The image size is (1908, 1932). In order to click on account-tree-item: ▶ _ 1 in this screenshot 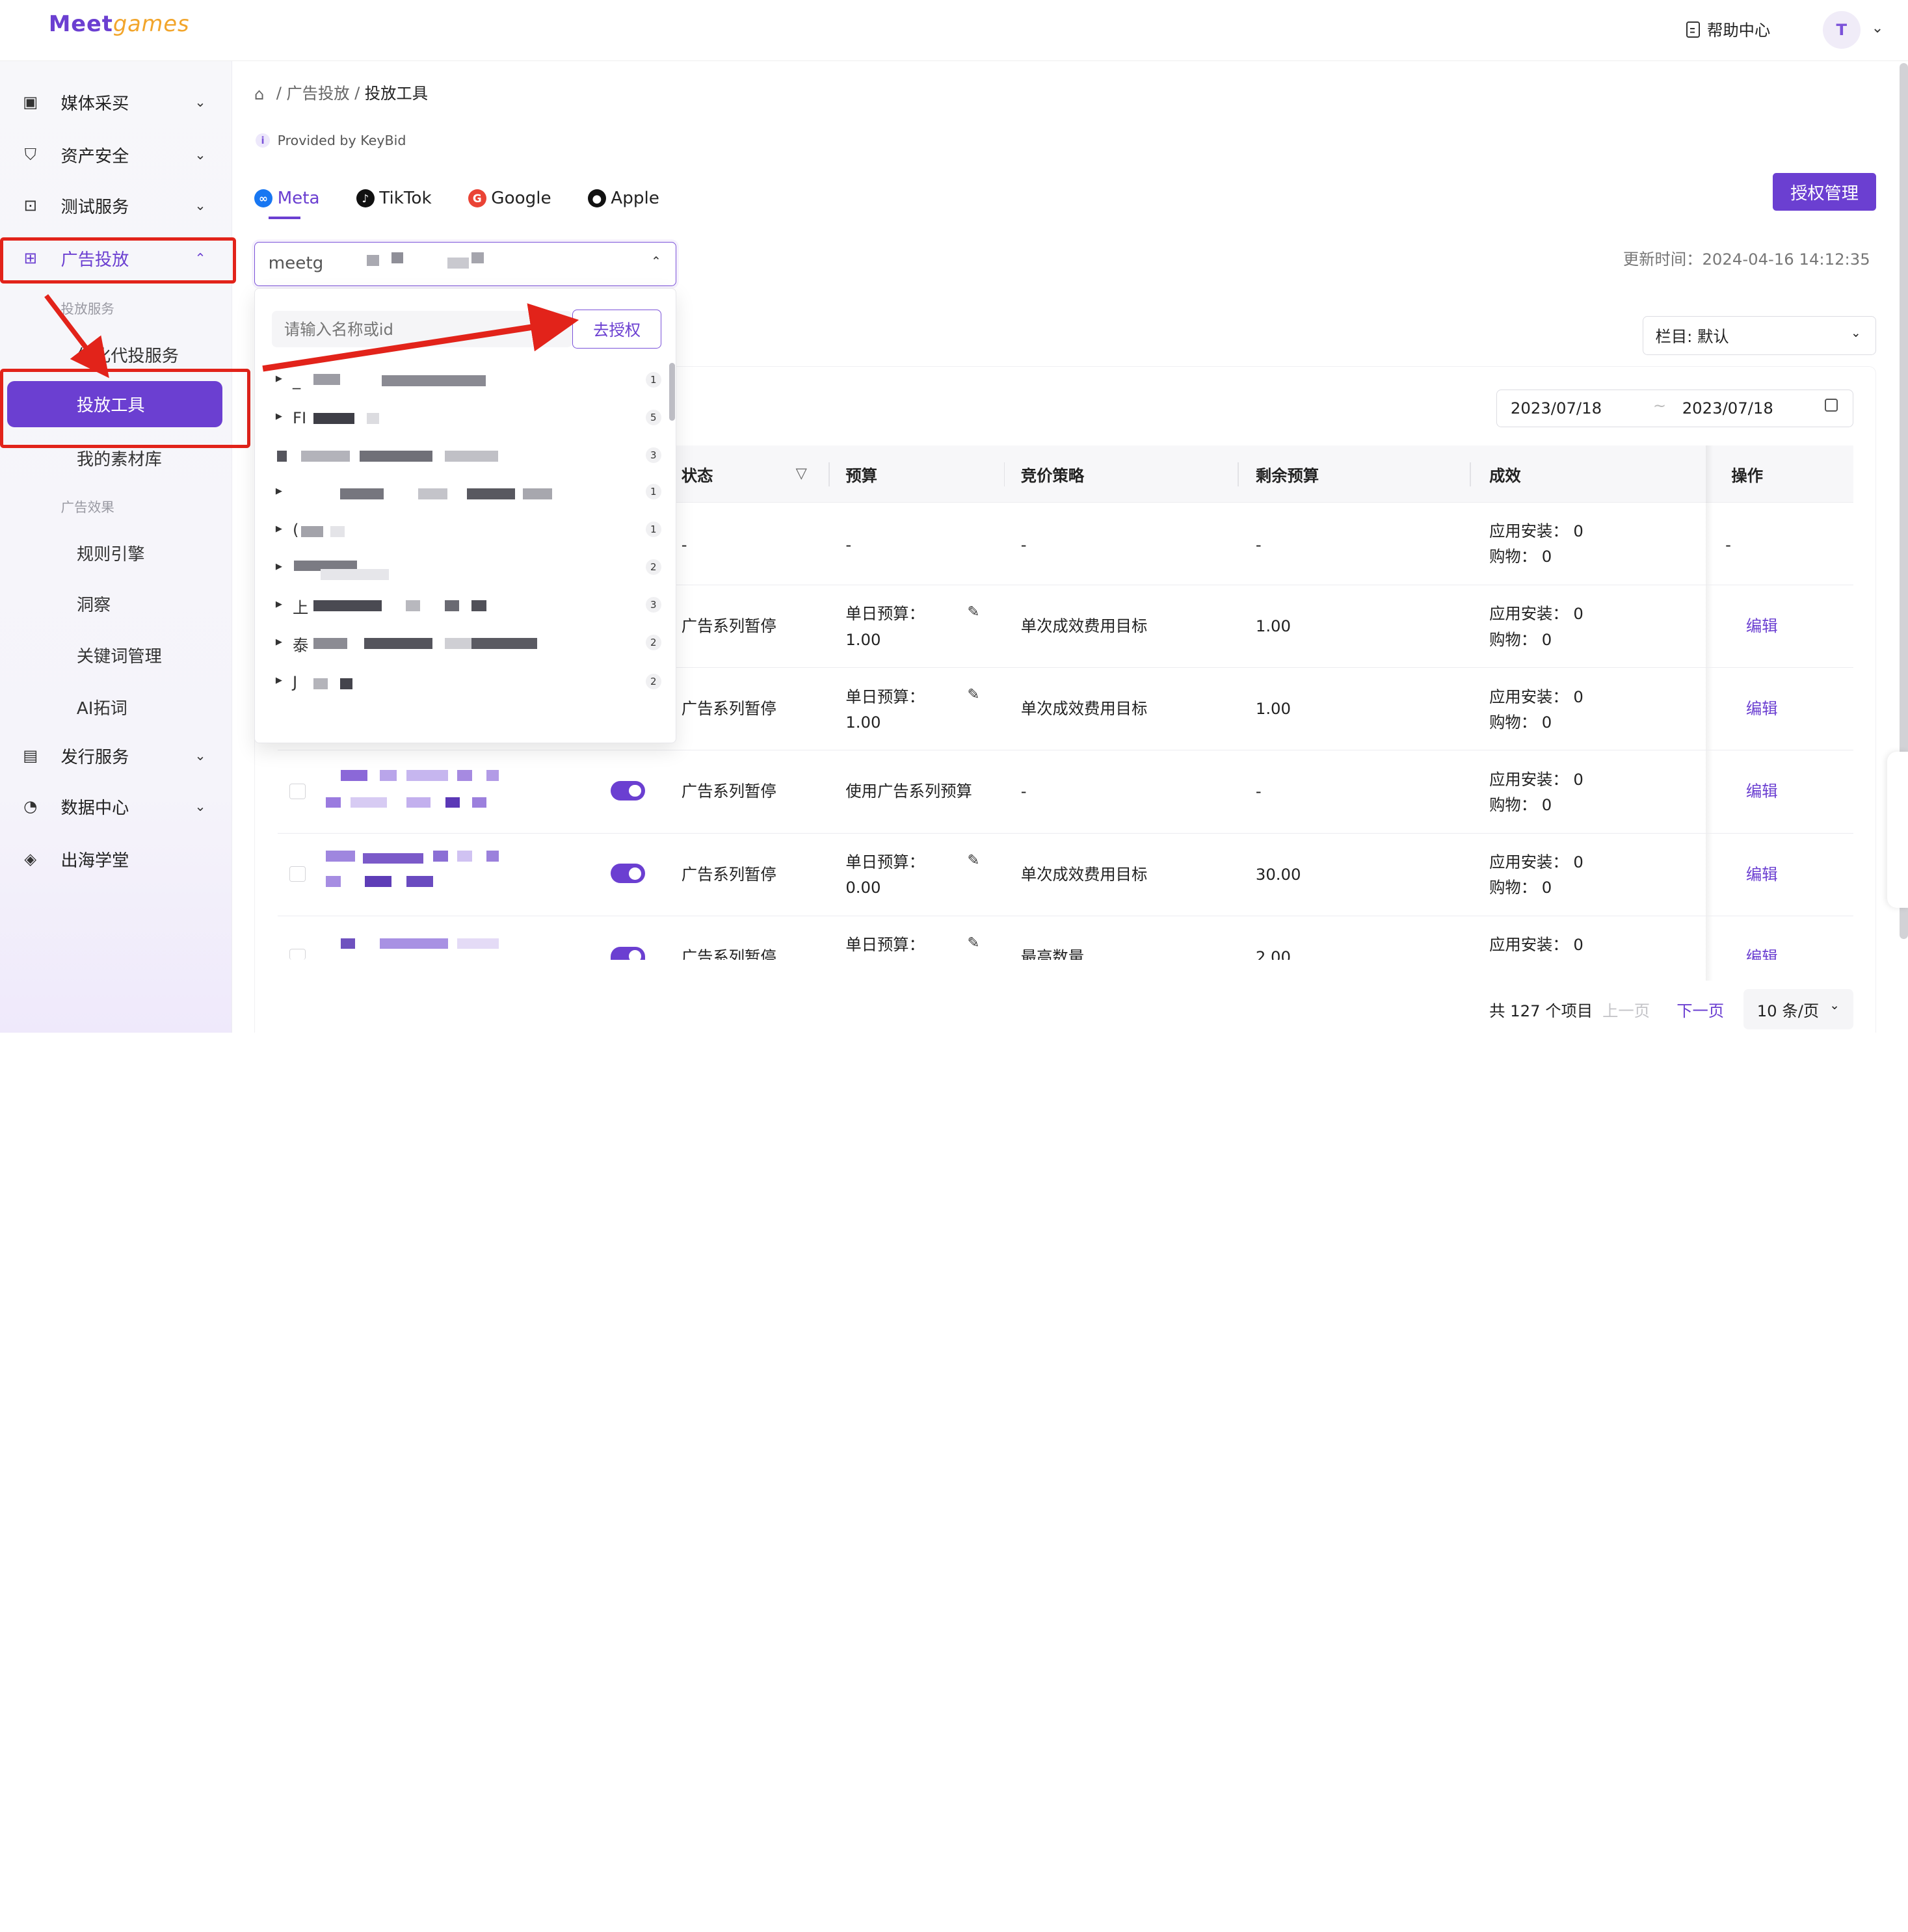, I will do `click(466, 381)`.